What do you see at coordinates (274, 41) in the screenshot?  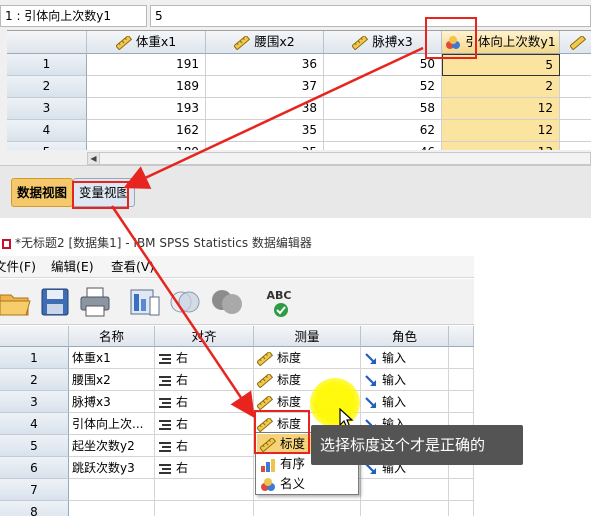 I see `column-header-label: 腰围x2` at bounding box center [274, 41].